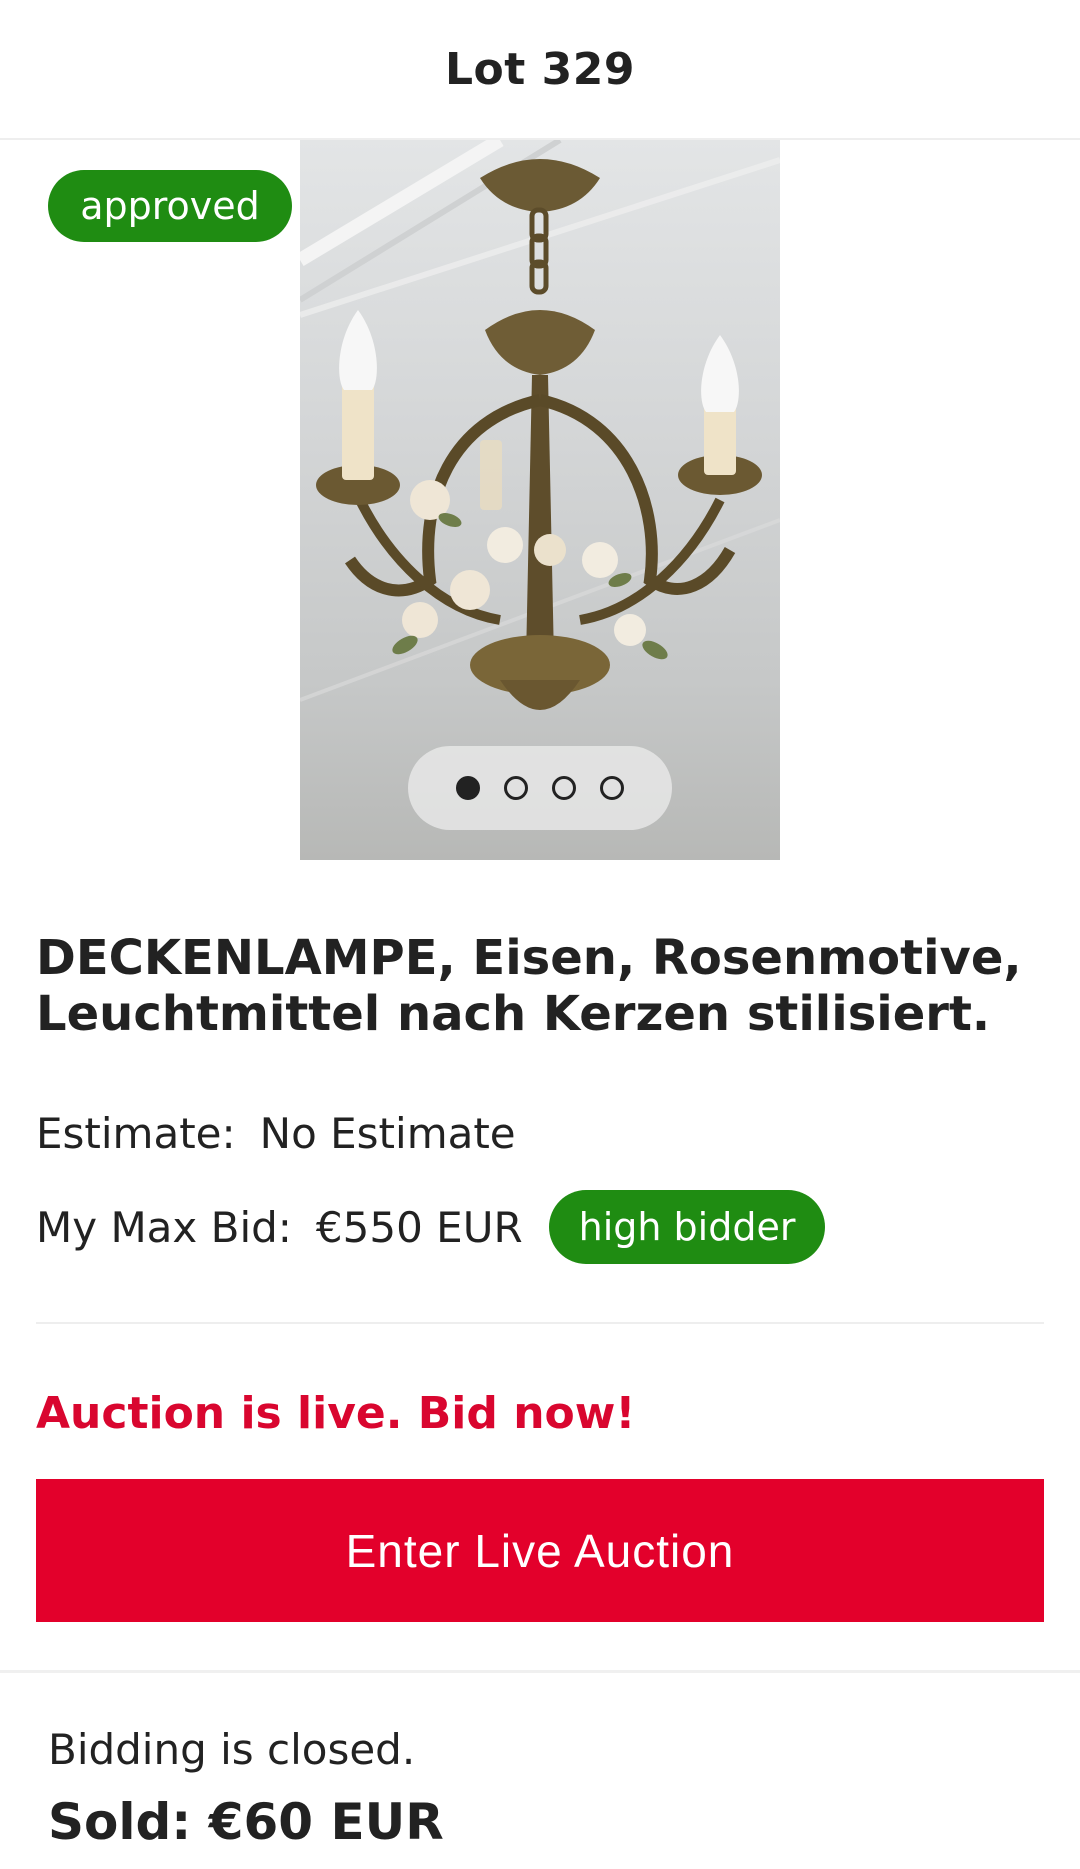 The width and height of the screenshot is (1080, 1869). I want to click on high-bidder-badge: high bidder, so click(687, 1227).